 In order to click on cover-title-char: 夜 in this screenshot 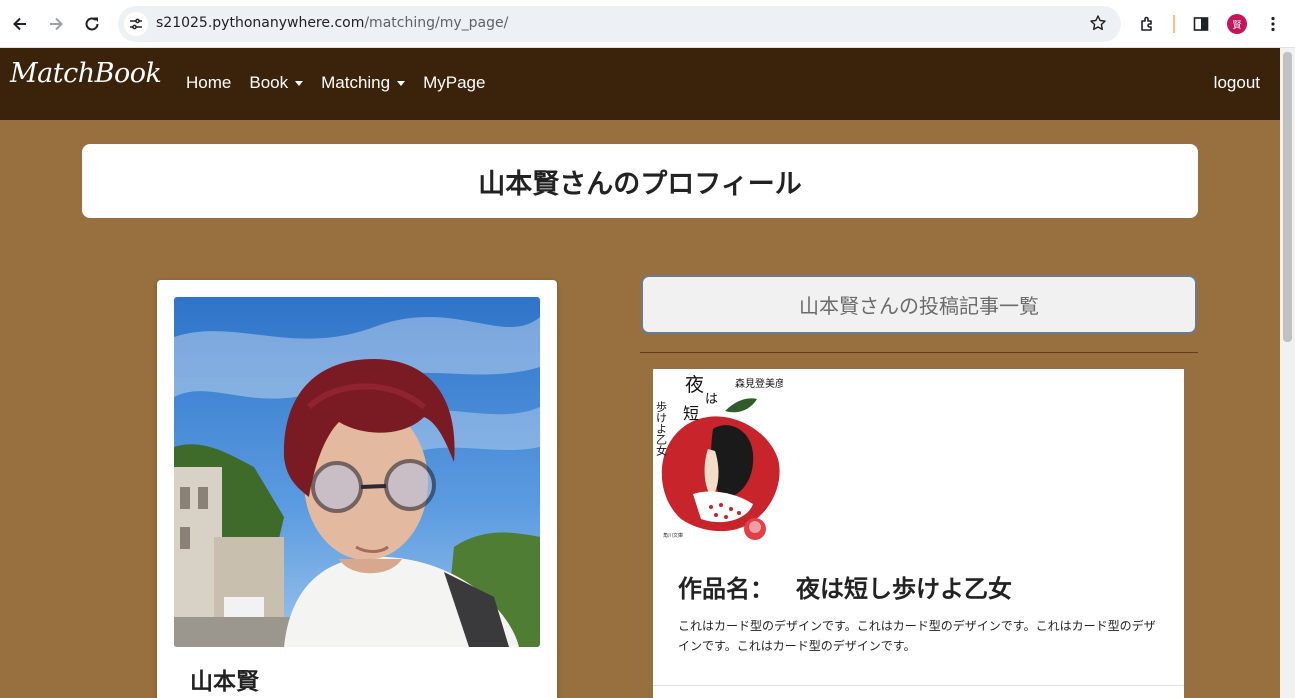, I will do `click(694, 385)`.